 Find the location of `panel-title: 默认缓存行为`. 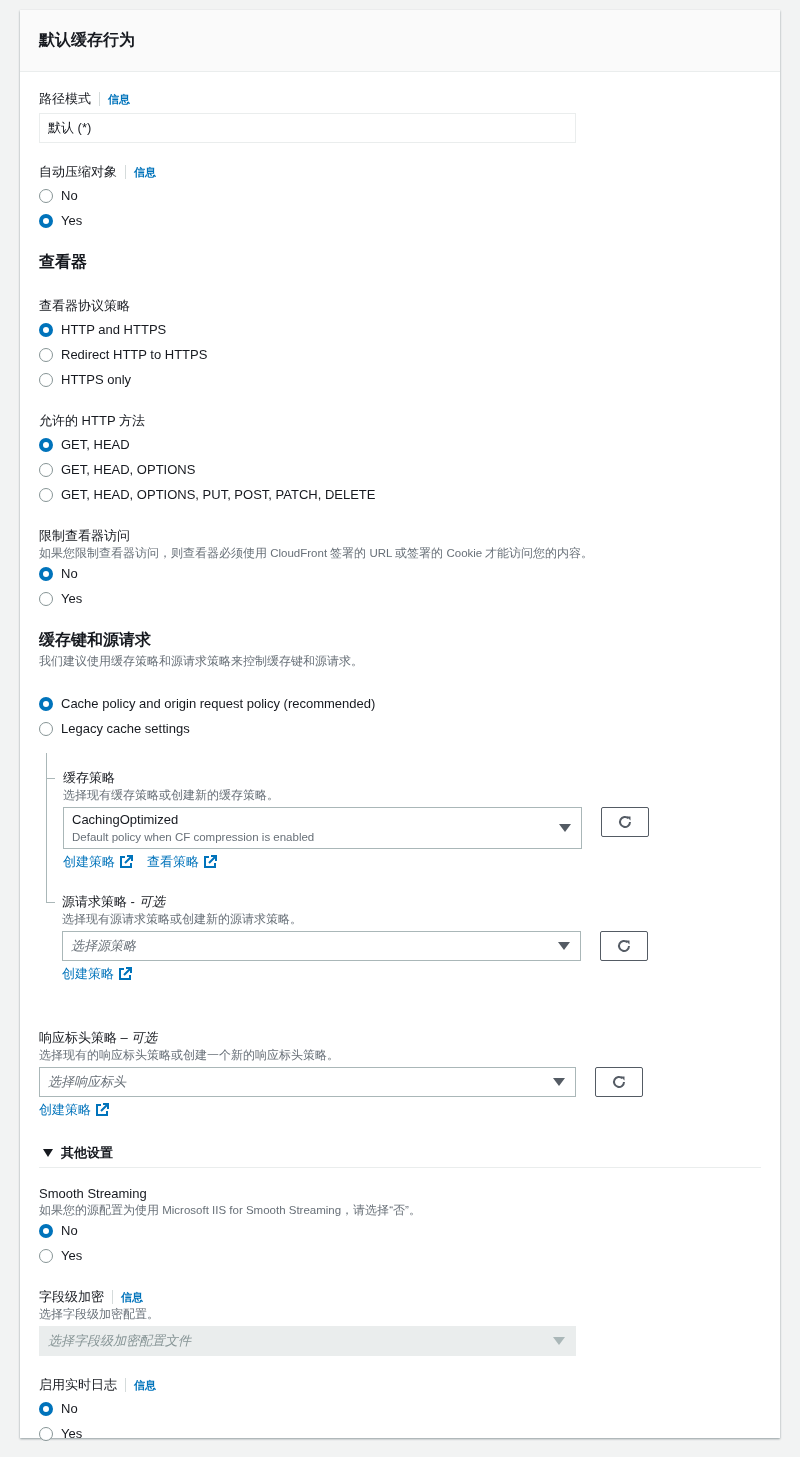

panel-title: 默认缓存行为 is located at coordinates (87, 40).